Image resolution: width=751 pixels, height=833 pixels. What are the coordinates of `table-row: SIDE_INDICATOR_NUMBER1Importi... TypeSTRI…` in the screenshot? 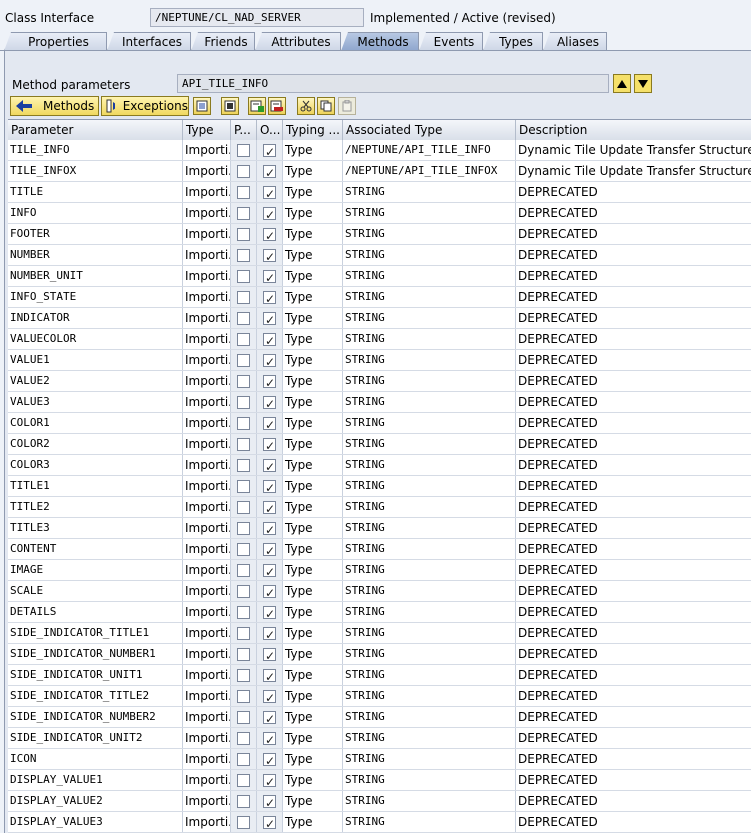 It's located at (379, 654).